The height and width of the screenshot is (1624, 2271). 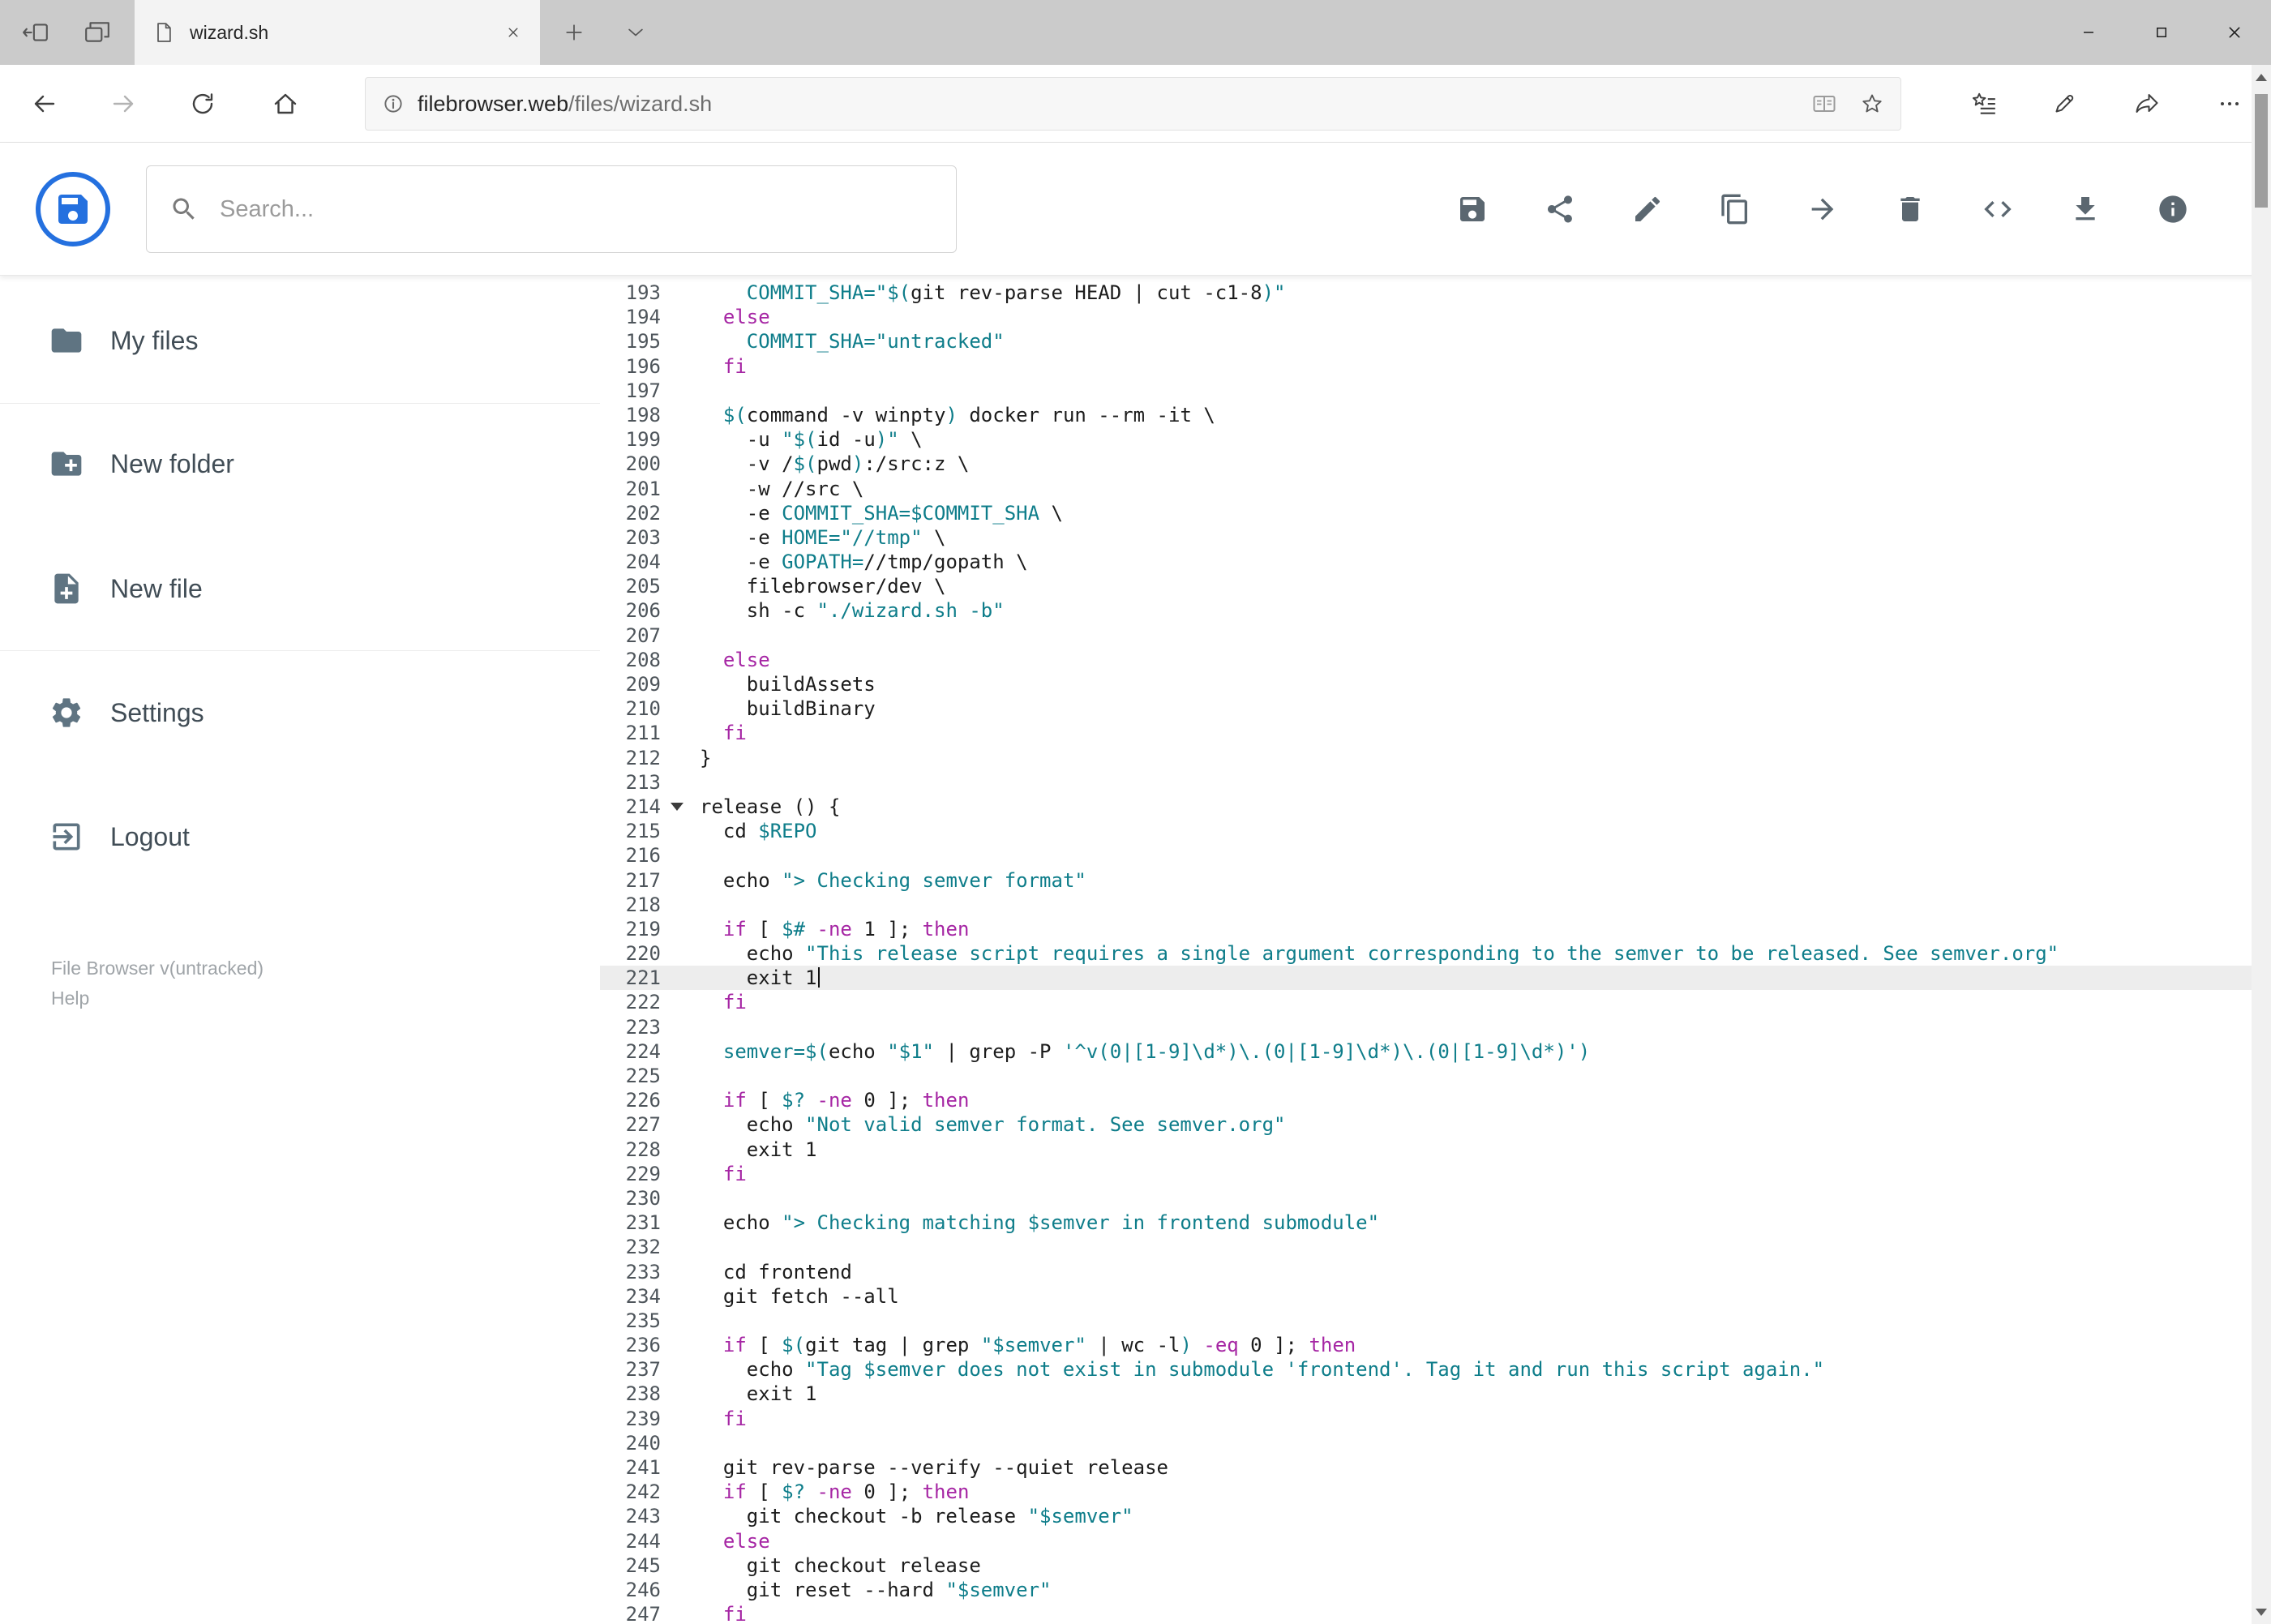 What do you see at coordinates (1426, 1002) in the screenshot?
I see `code-line-222: 222 fi` at bounding box center [1426, 1002].